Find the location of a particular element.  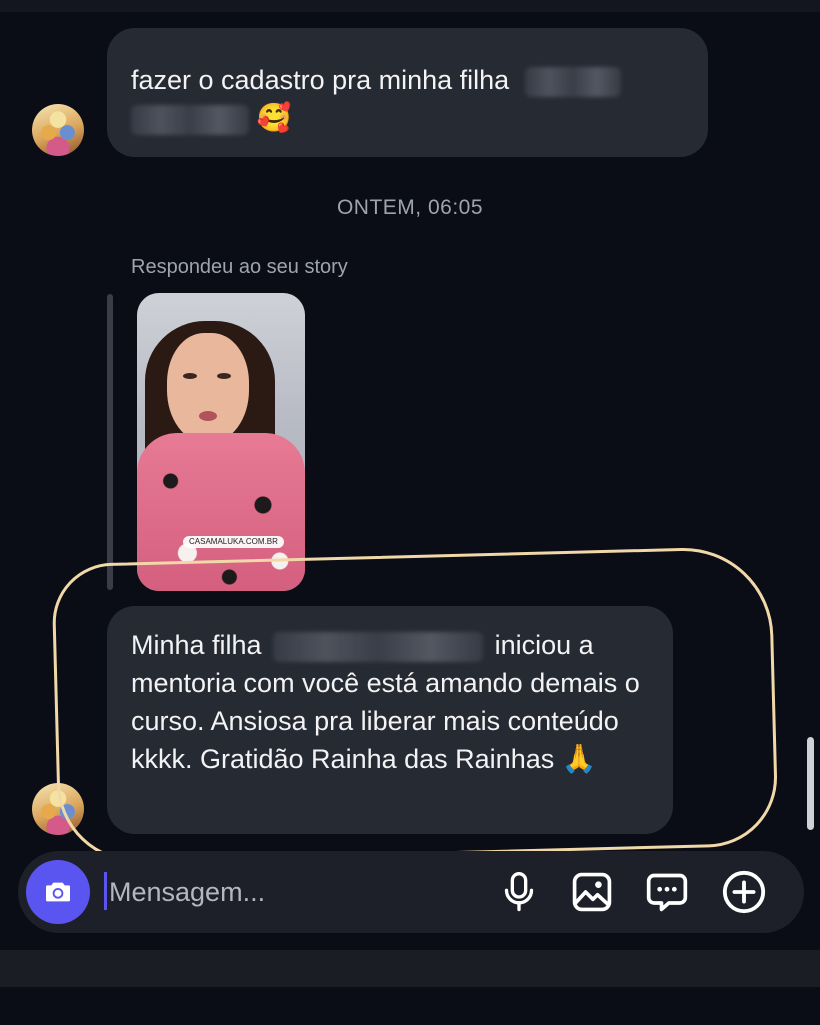

microphone-button is located at coordinates (519, 892).